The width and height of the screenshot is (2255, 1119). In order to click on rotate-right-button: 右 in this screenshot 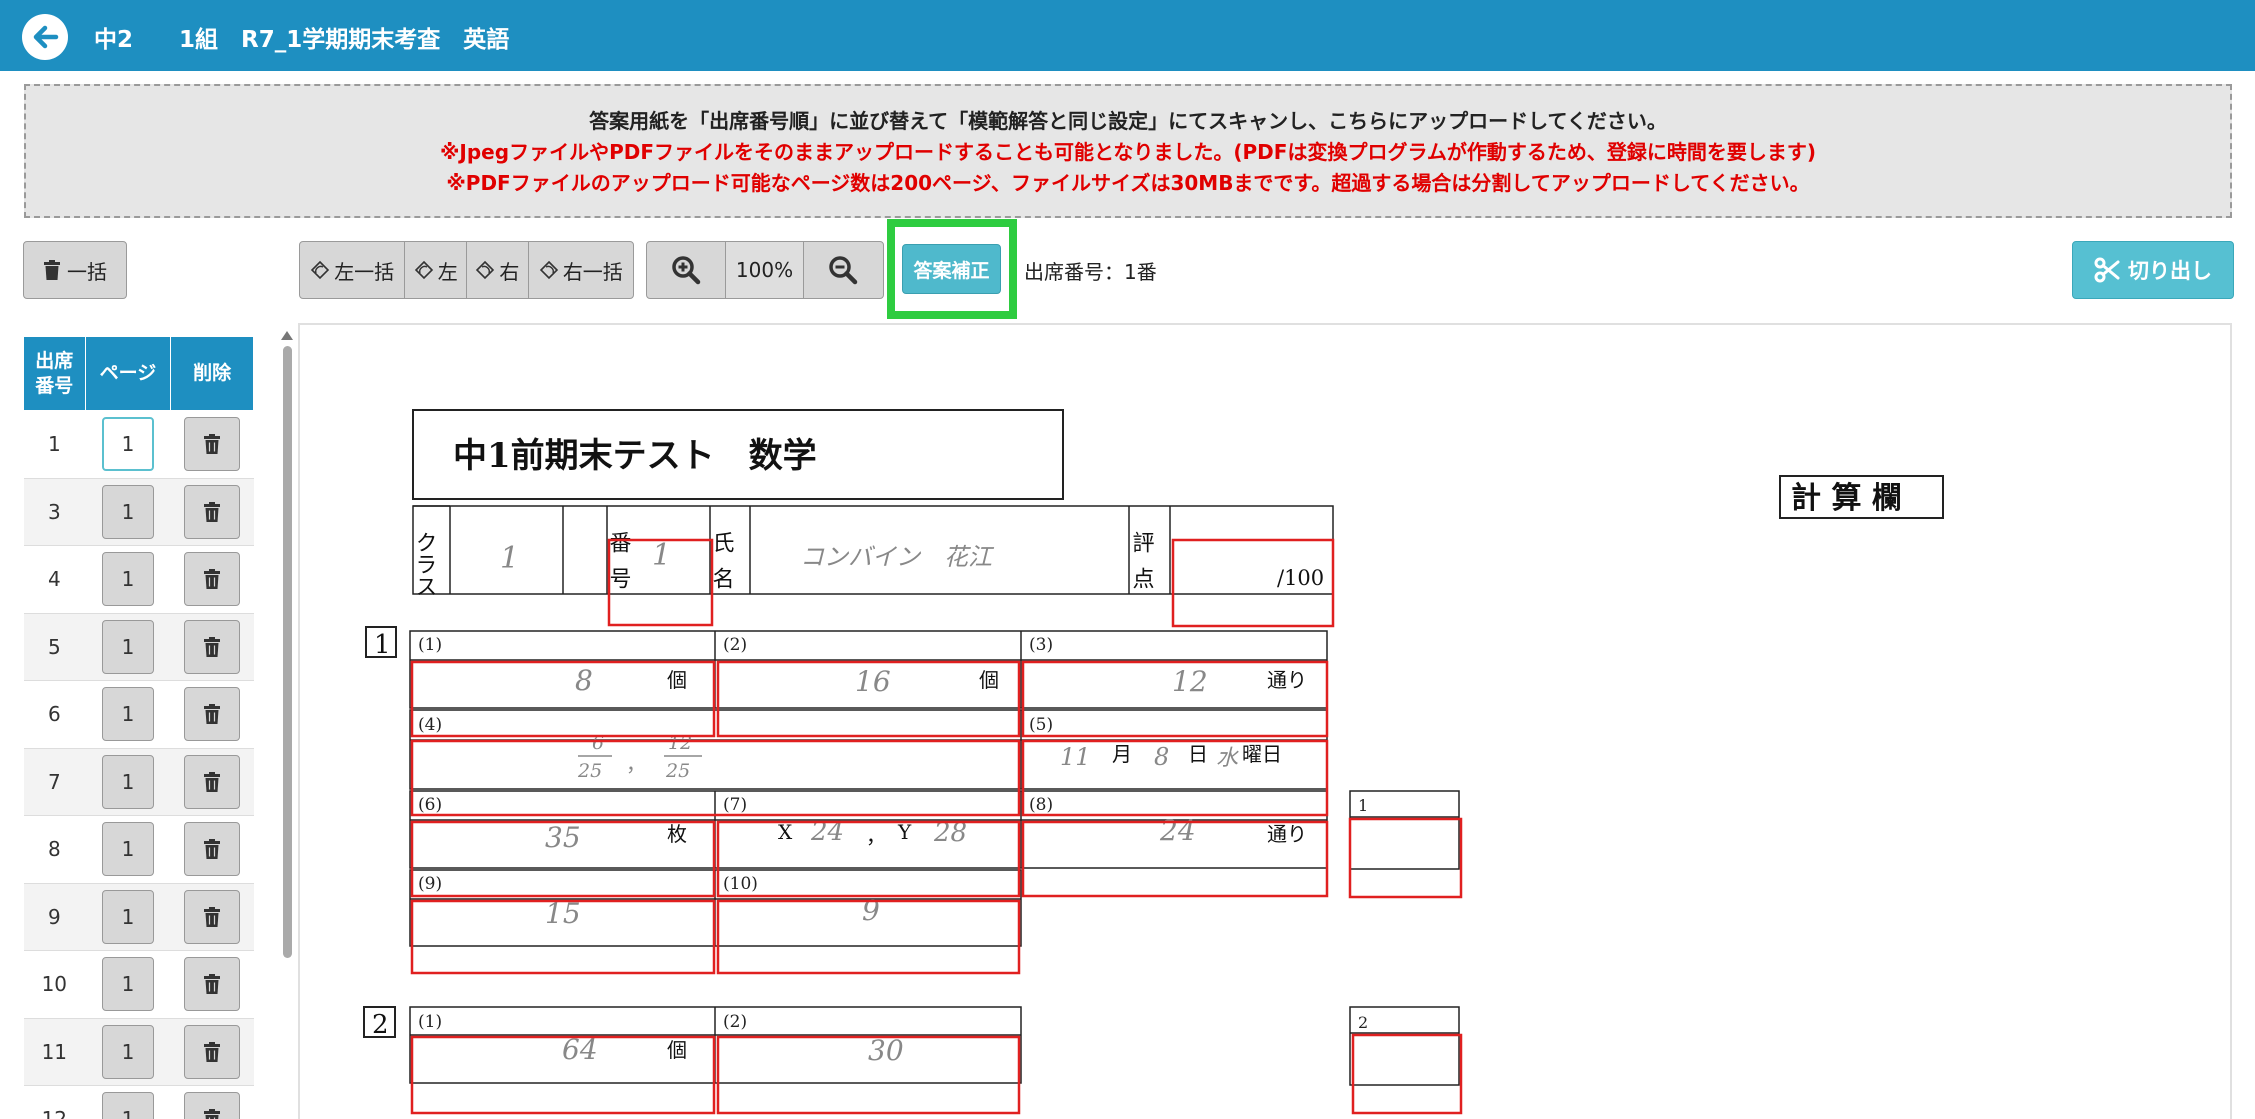, I will do `click(498, 270)`.